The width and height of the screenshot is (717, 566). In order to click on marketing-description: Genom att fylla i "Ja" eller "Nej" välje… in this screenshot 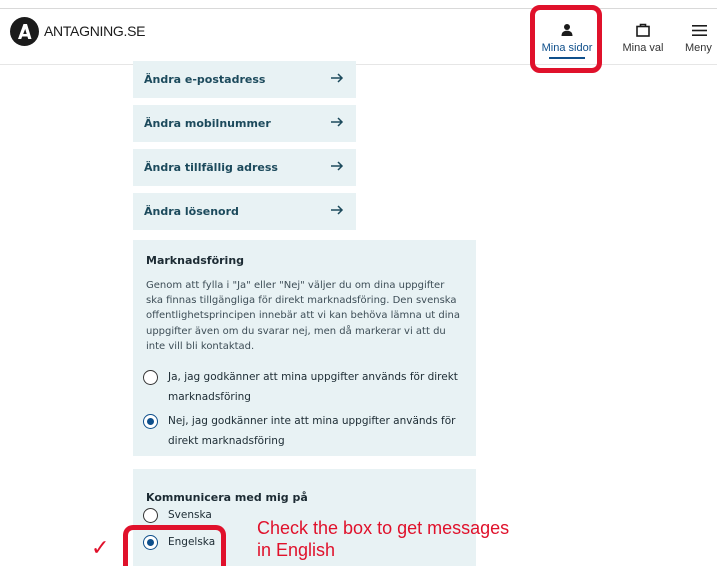, I will do `click(308, 316)`.